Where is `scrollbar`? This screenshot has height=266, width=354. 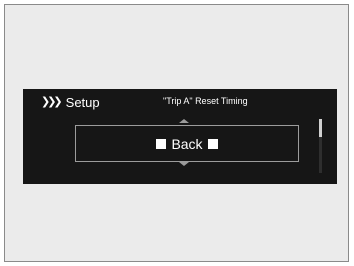
scrollbar is located at coordinates (320, 146).